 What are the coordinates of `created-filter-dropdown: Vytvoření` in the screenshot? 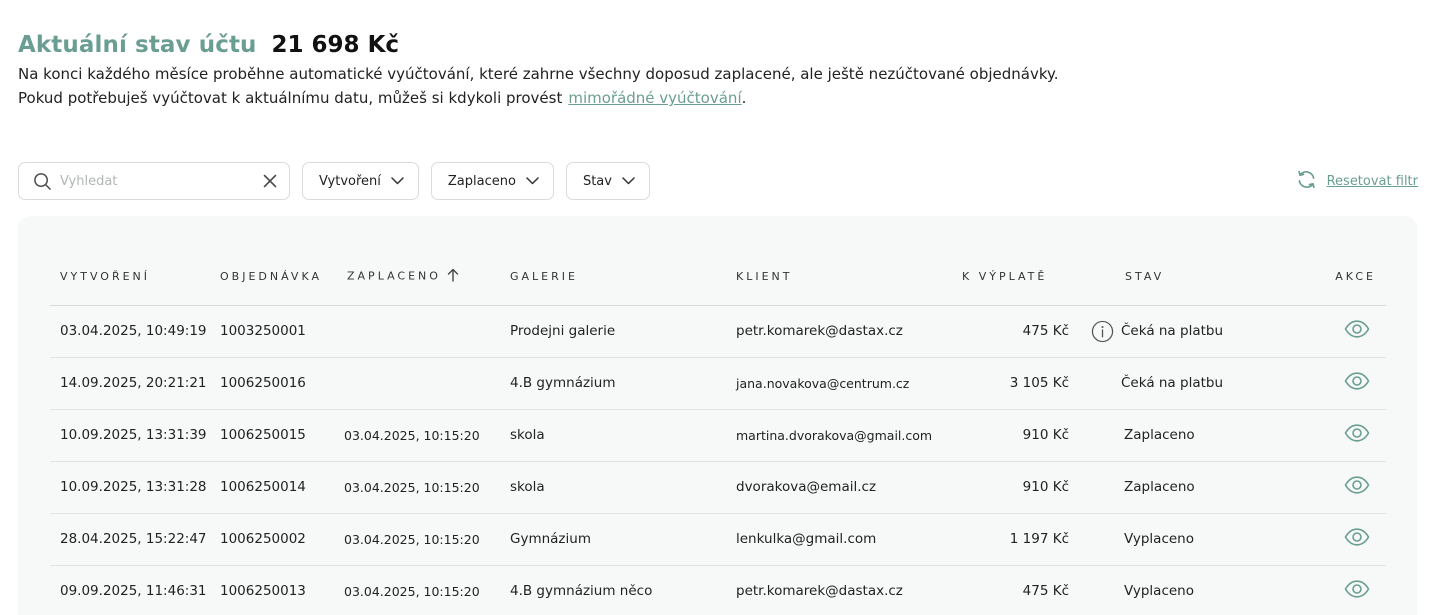 It's located at (360, 181).